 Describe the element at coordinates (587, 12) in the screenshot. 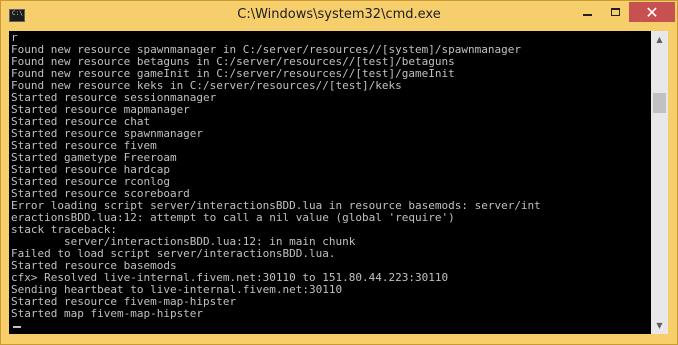

I see `minimize-button` at that location.